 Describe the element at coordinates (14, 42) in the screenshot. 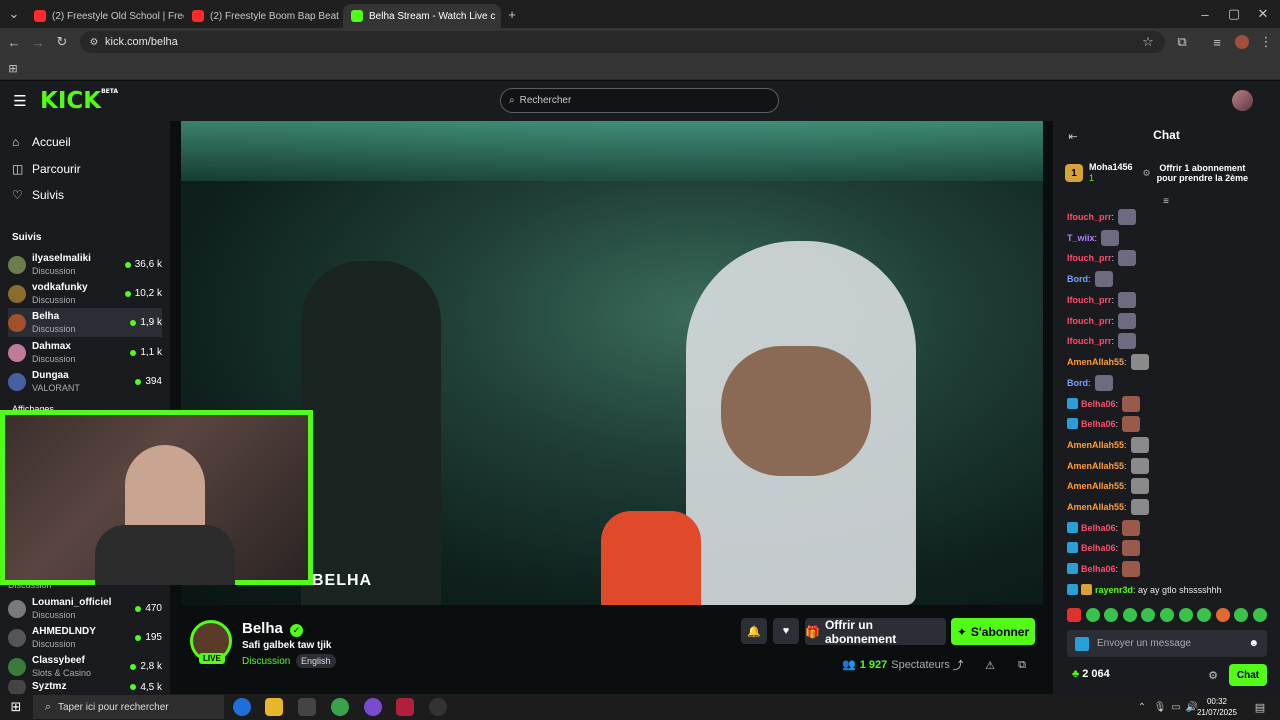

I see `back-icon: ←` at that location.